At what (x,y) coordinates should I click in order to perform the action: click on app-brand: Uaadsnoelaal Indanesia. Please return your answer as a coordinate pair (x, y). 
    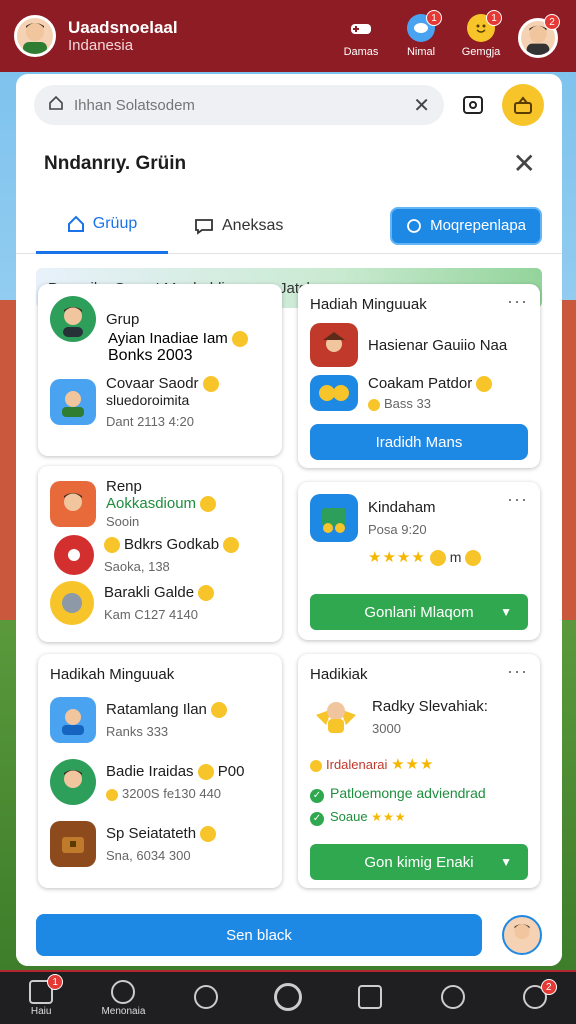
    Looking at the image, I should click on (123, 36).